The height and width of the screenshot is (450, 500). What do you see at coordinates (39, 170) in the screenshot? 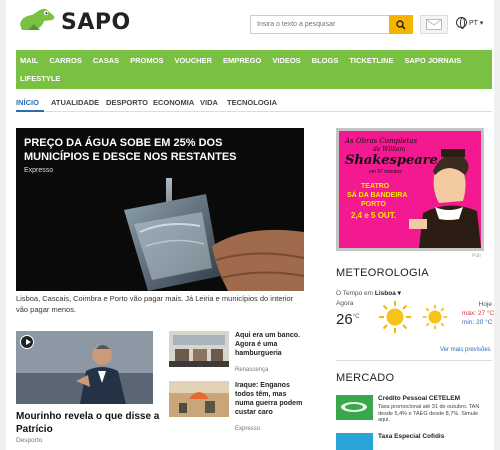
I see `hero-source: Expresso` at bounding box center [39, 170].